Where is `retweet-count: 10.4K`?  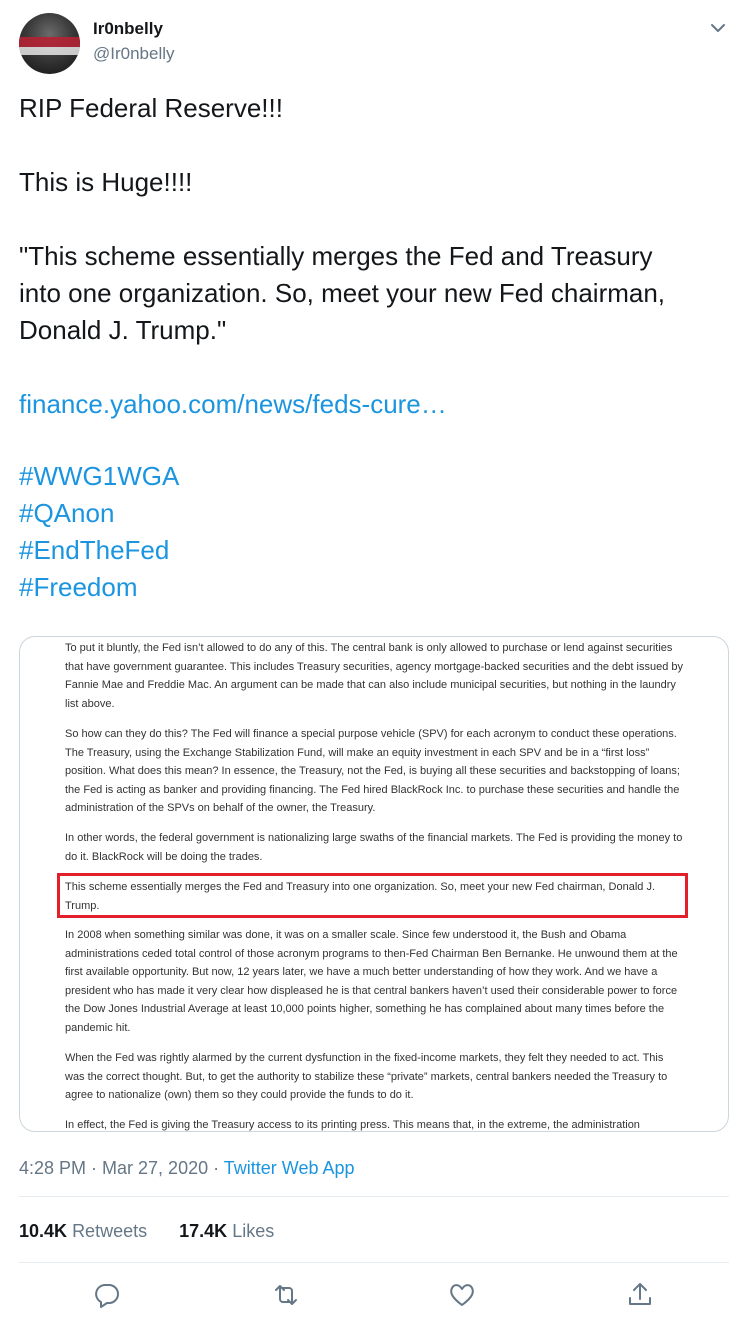
retweet-count: 10.4K is located at coordinates (43, 1231).